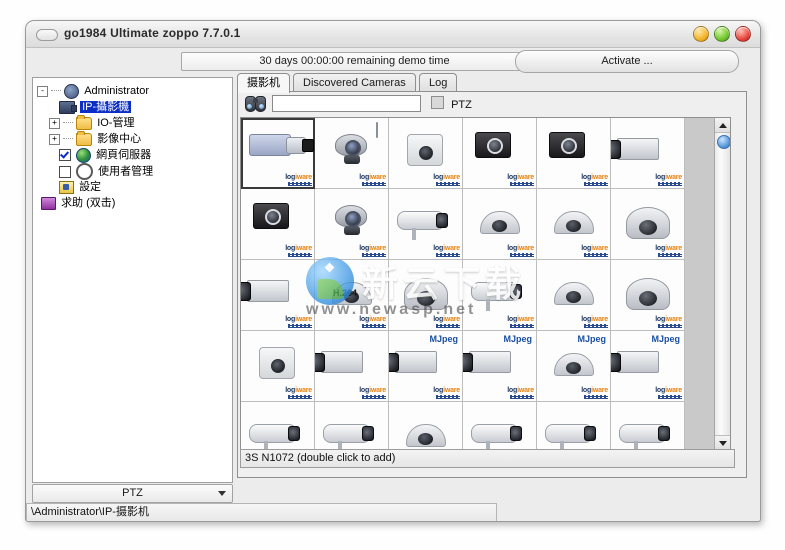  Describe the element at coordinates (722, 125) in the screenshot. I see `scroll-up-arrow-icon` at that location.